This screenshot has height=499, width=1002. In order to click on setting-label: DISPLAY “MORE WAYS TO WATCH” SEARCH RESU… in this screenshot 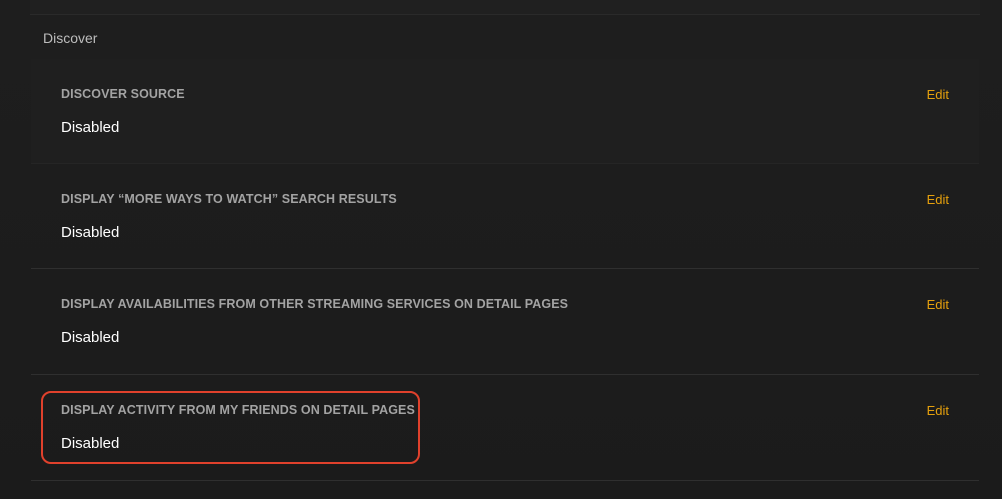, I will do `click(229, 199)`.